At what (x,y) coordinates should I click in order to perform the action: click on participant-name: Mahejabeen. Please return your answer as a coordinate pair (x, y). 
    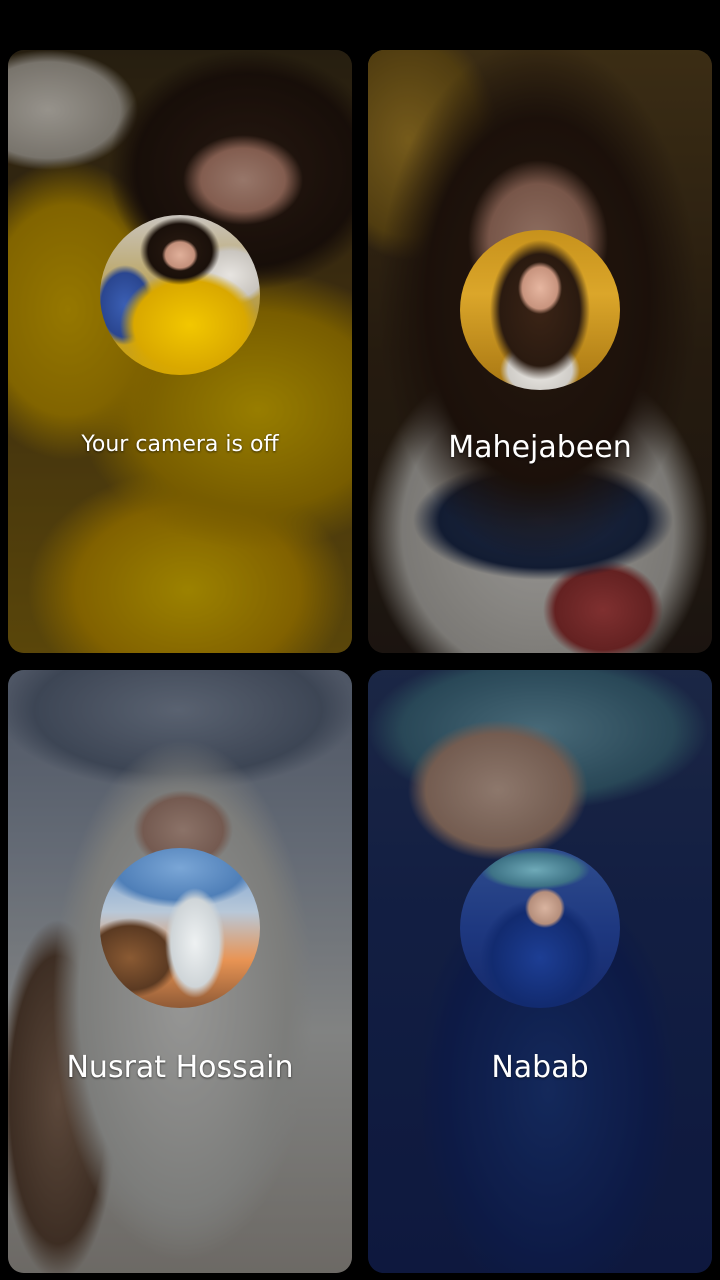
    Looking at the image, I should click on (540, 447).